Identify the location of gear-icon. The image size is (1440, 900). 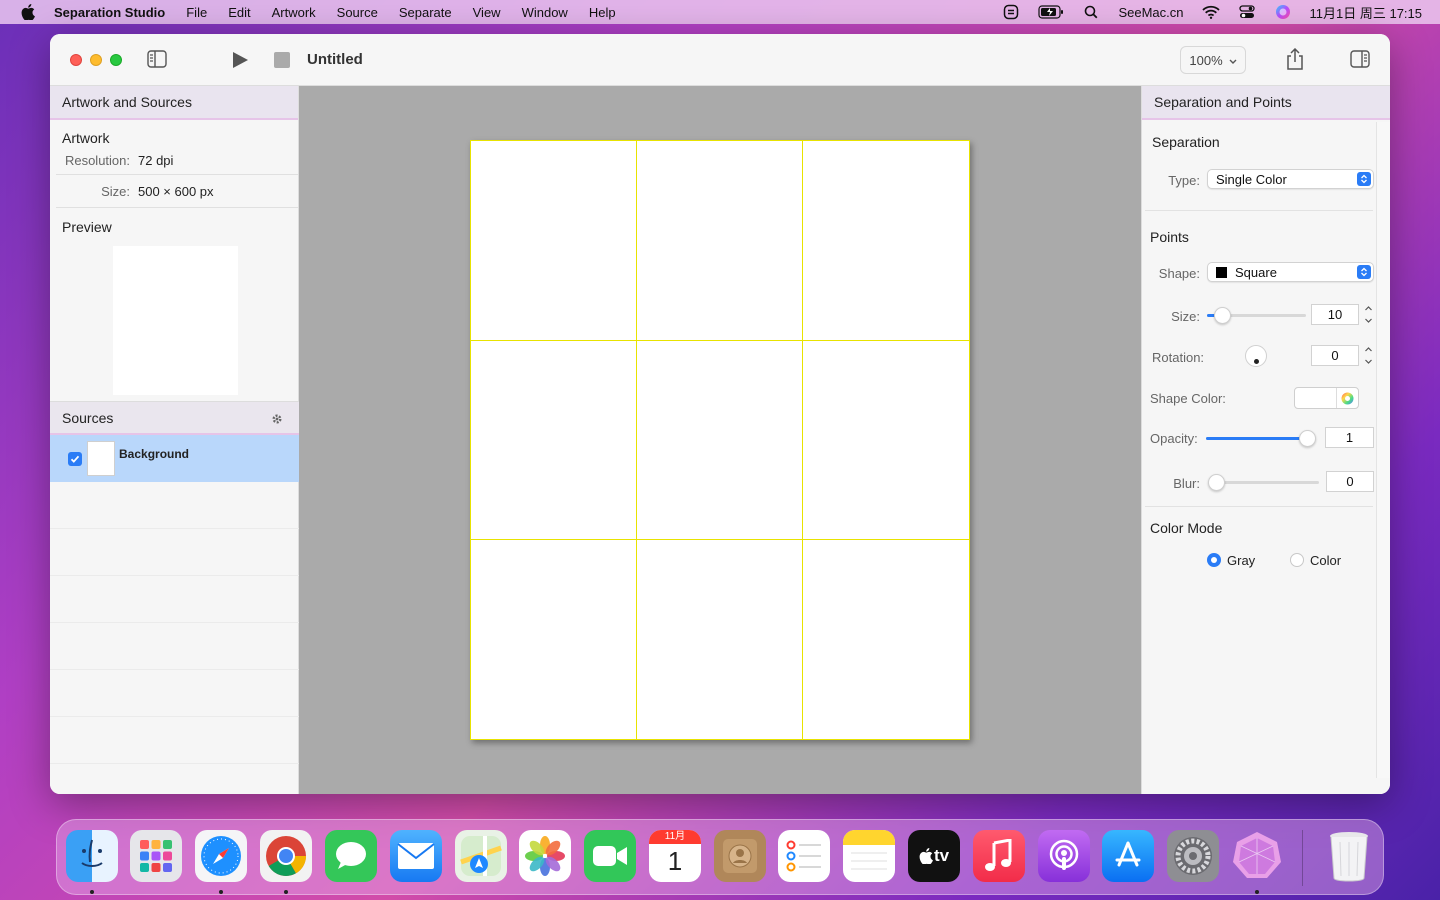
(277, 420).